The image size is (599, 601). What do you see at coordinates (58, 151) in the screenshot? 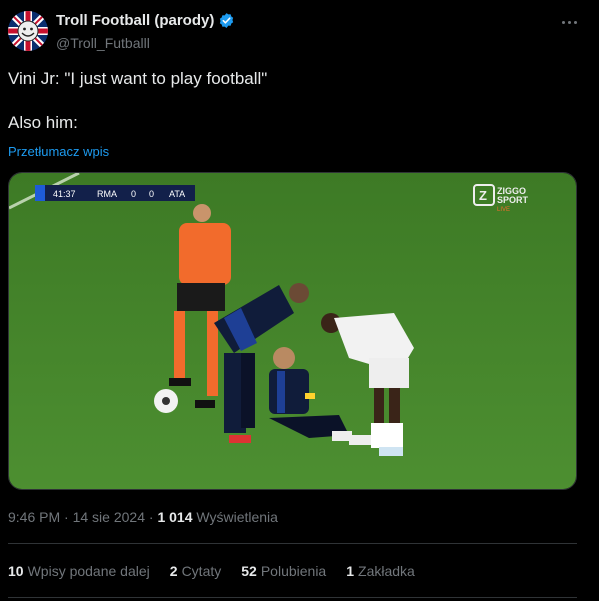
I see `translate-link: Przetłumacz wpis` at bounding box center [58, 151].